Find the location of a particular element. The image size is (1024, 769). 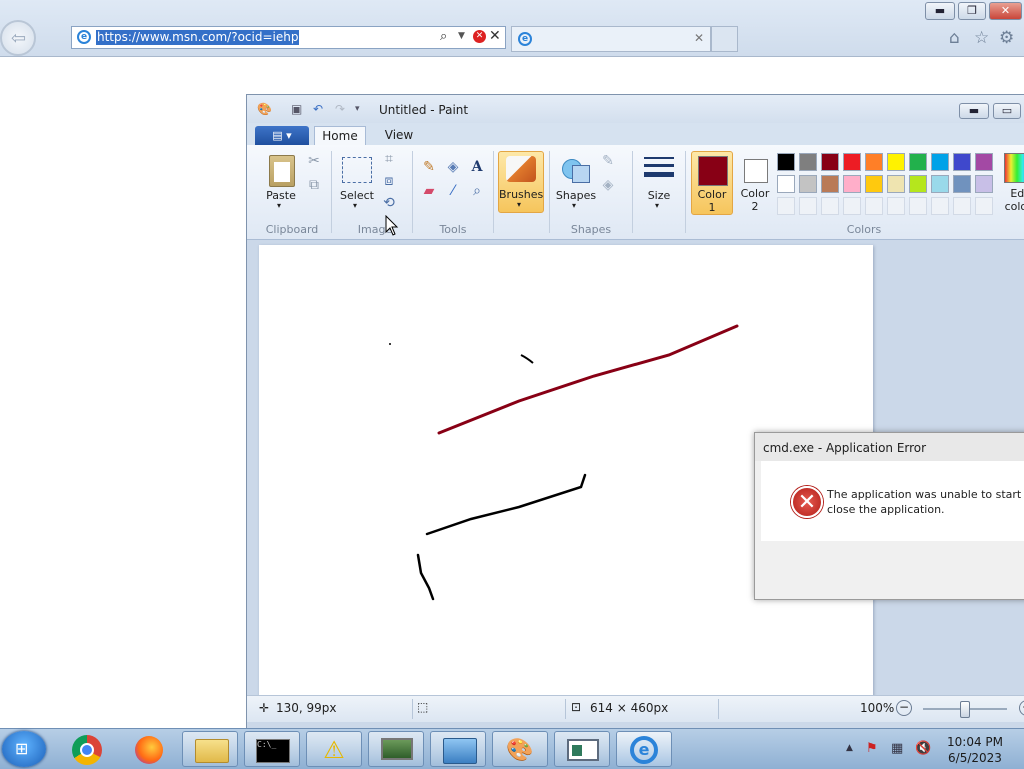

paint-title: Untitled - Paint is located at coordinates (424, 110).